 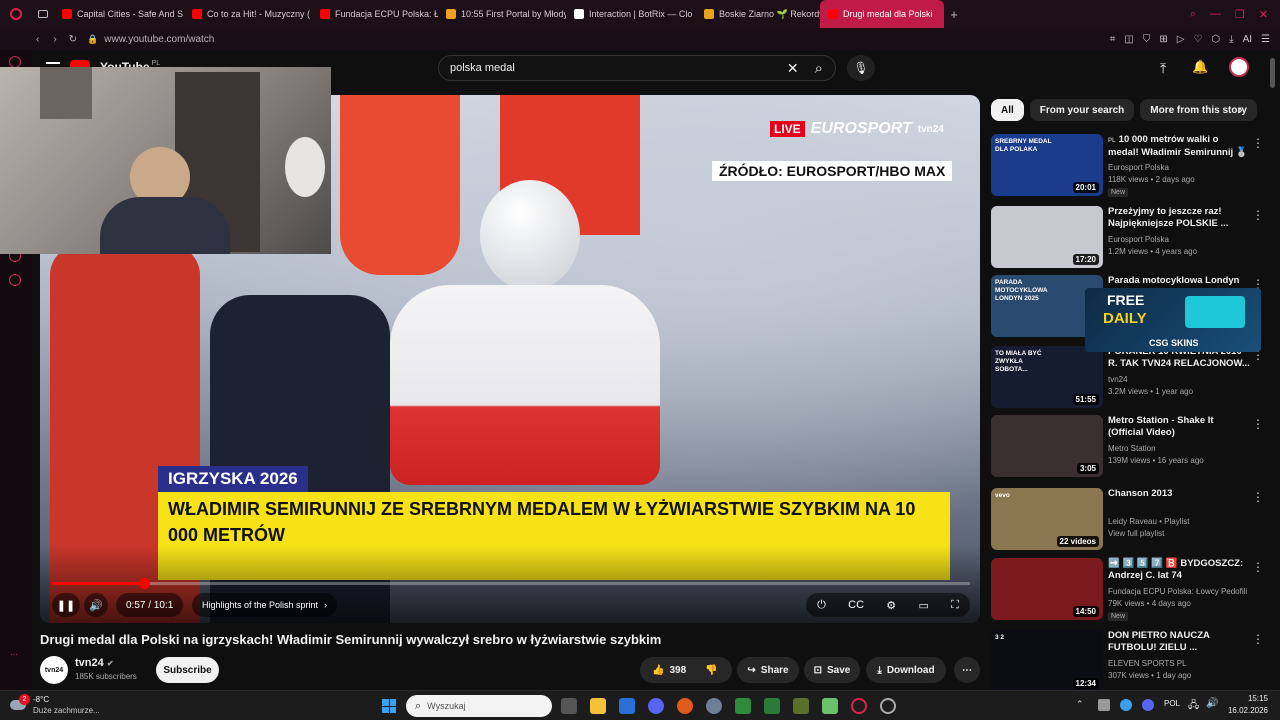 I want to click on ad-banner: FREE DAILY CSG SKINS, so click(x=1173, y=320).